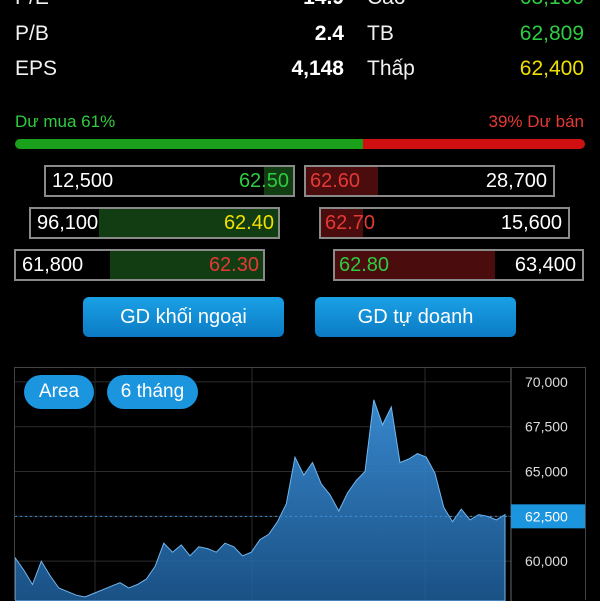 The image size is (600, 601). I want to click on y-tick-label: 60,000, so click(546, 561).